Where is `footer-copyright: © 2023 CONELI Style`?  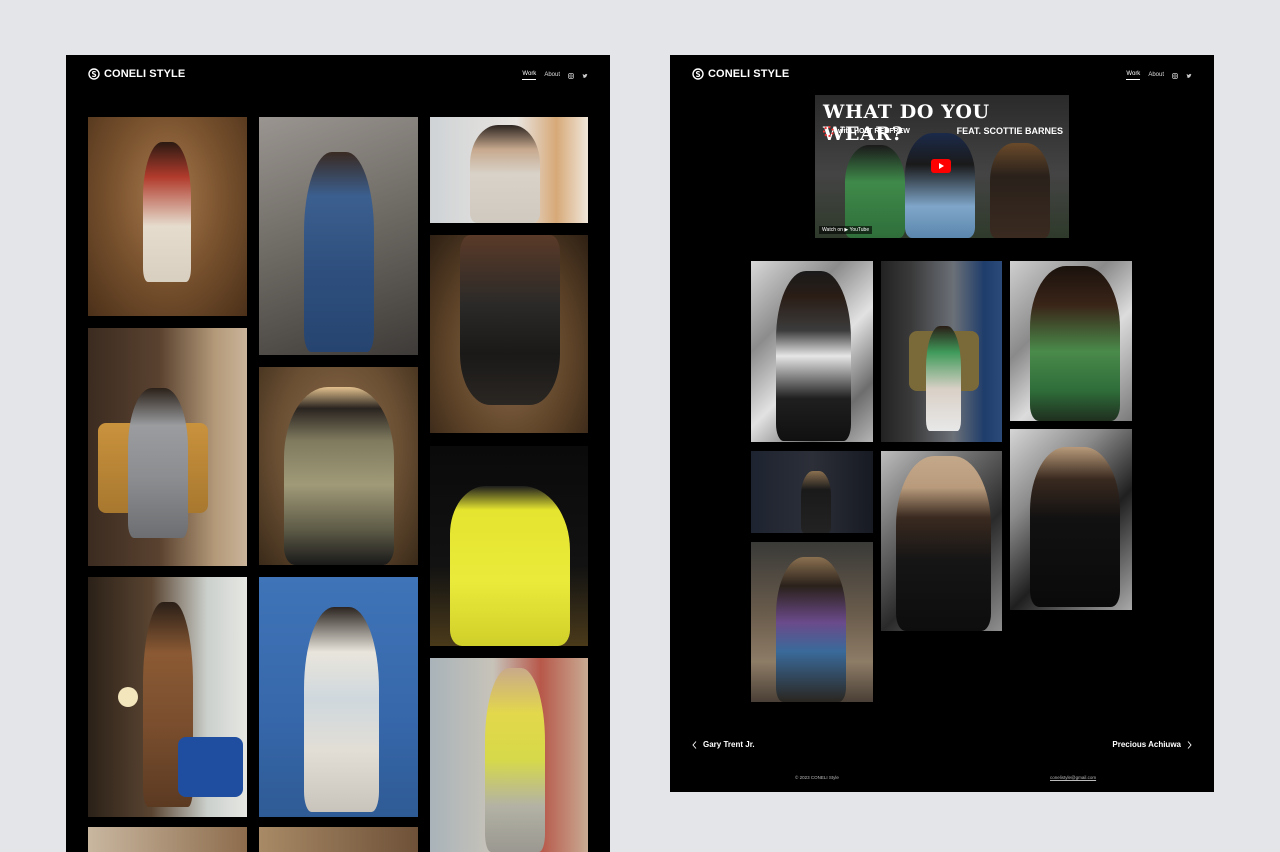
footer-copyright: © 2023 CONELI Style is located at coordinates (817, 777).